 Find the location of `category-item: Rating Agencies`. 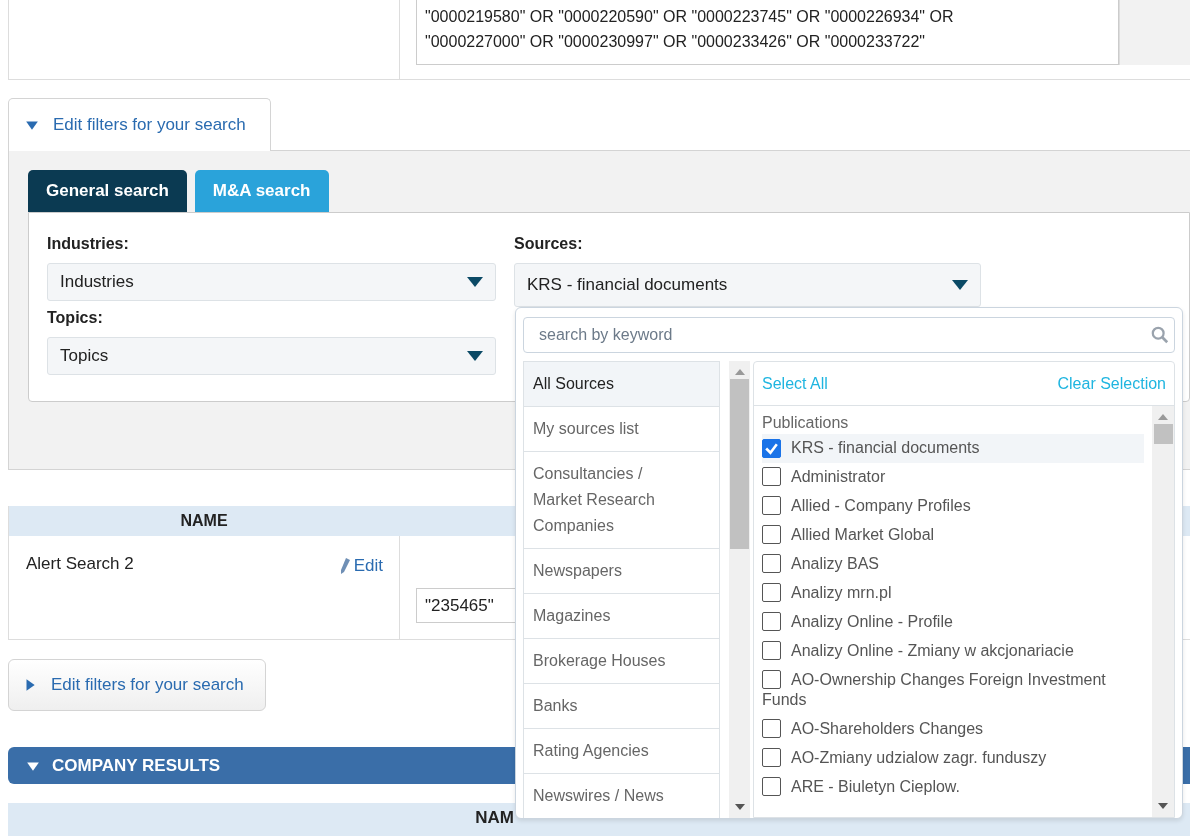

category-item: Rating Agencies is located at coordinates (621, 751).